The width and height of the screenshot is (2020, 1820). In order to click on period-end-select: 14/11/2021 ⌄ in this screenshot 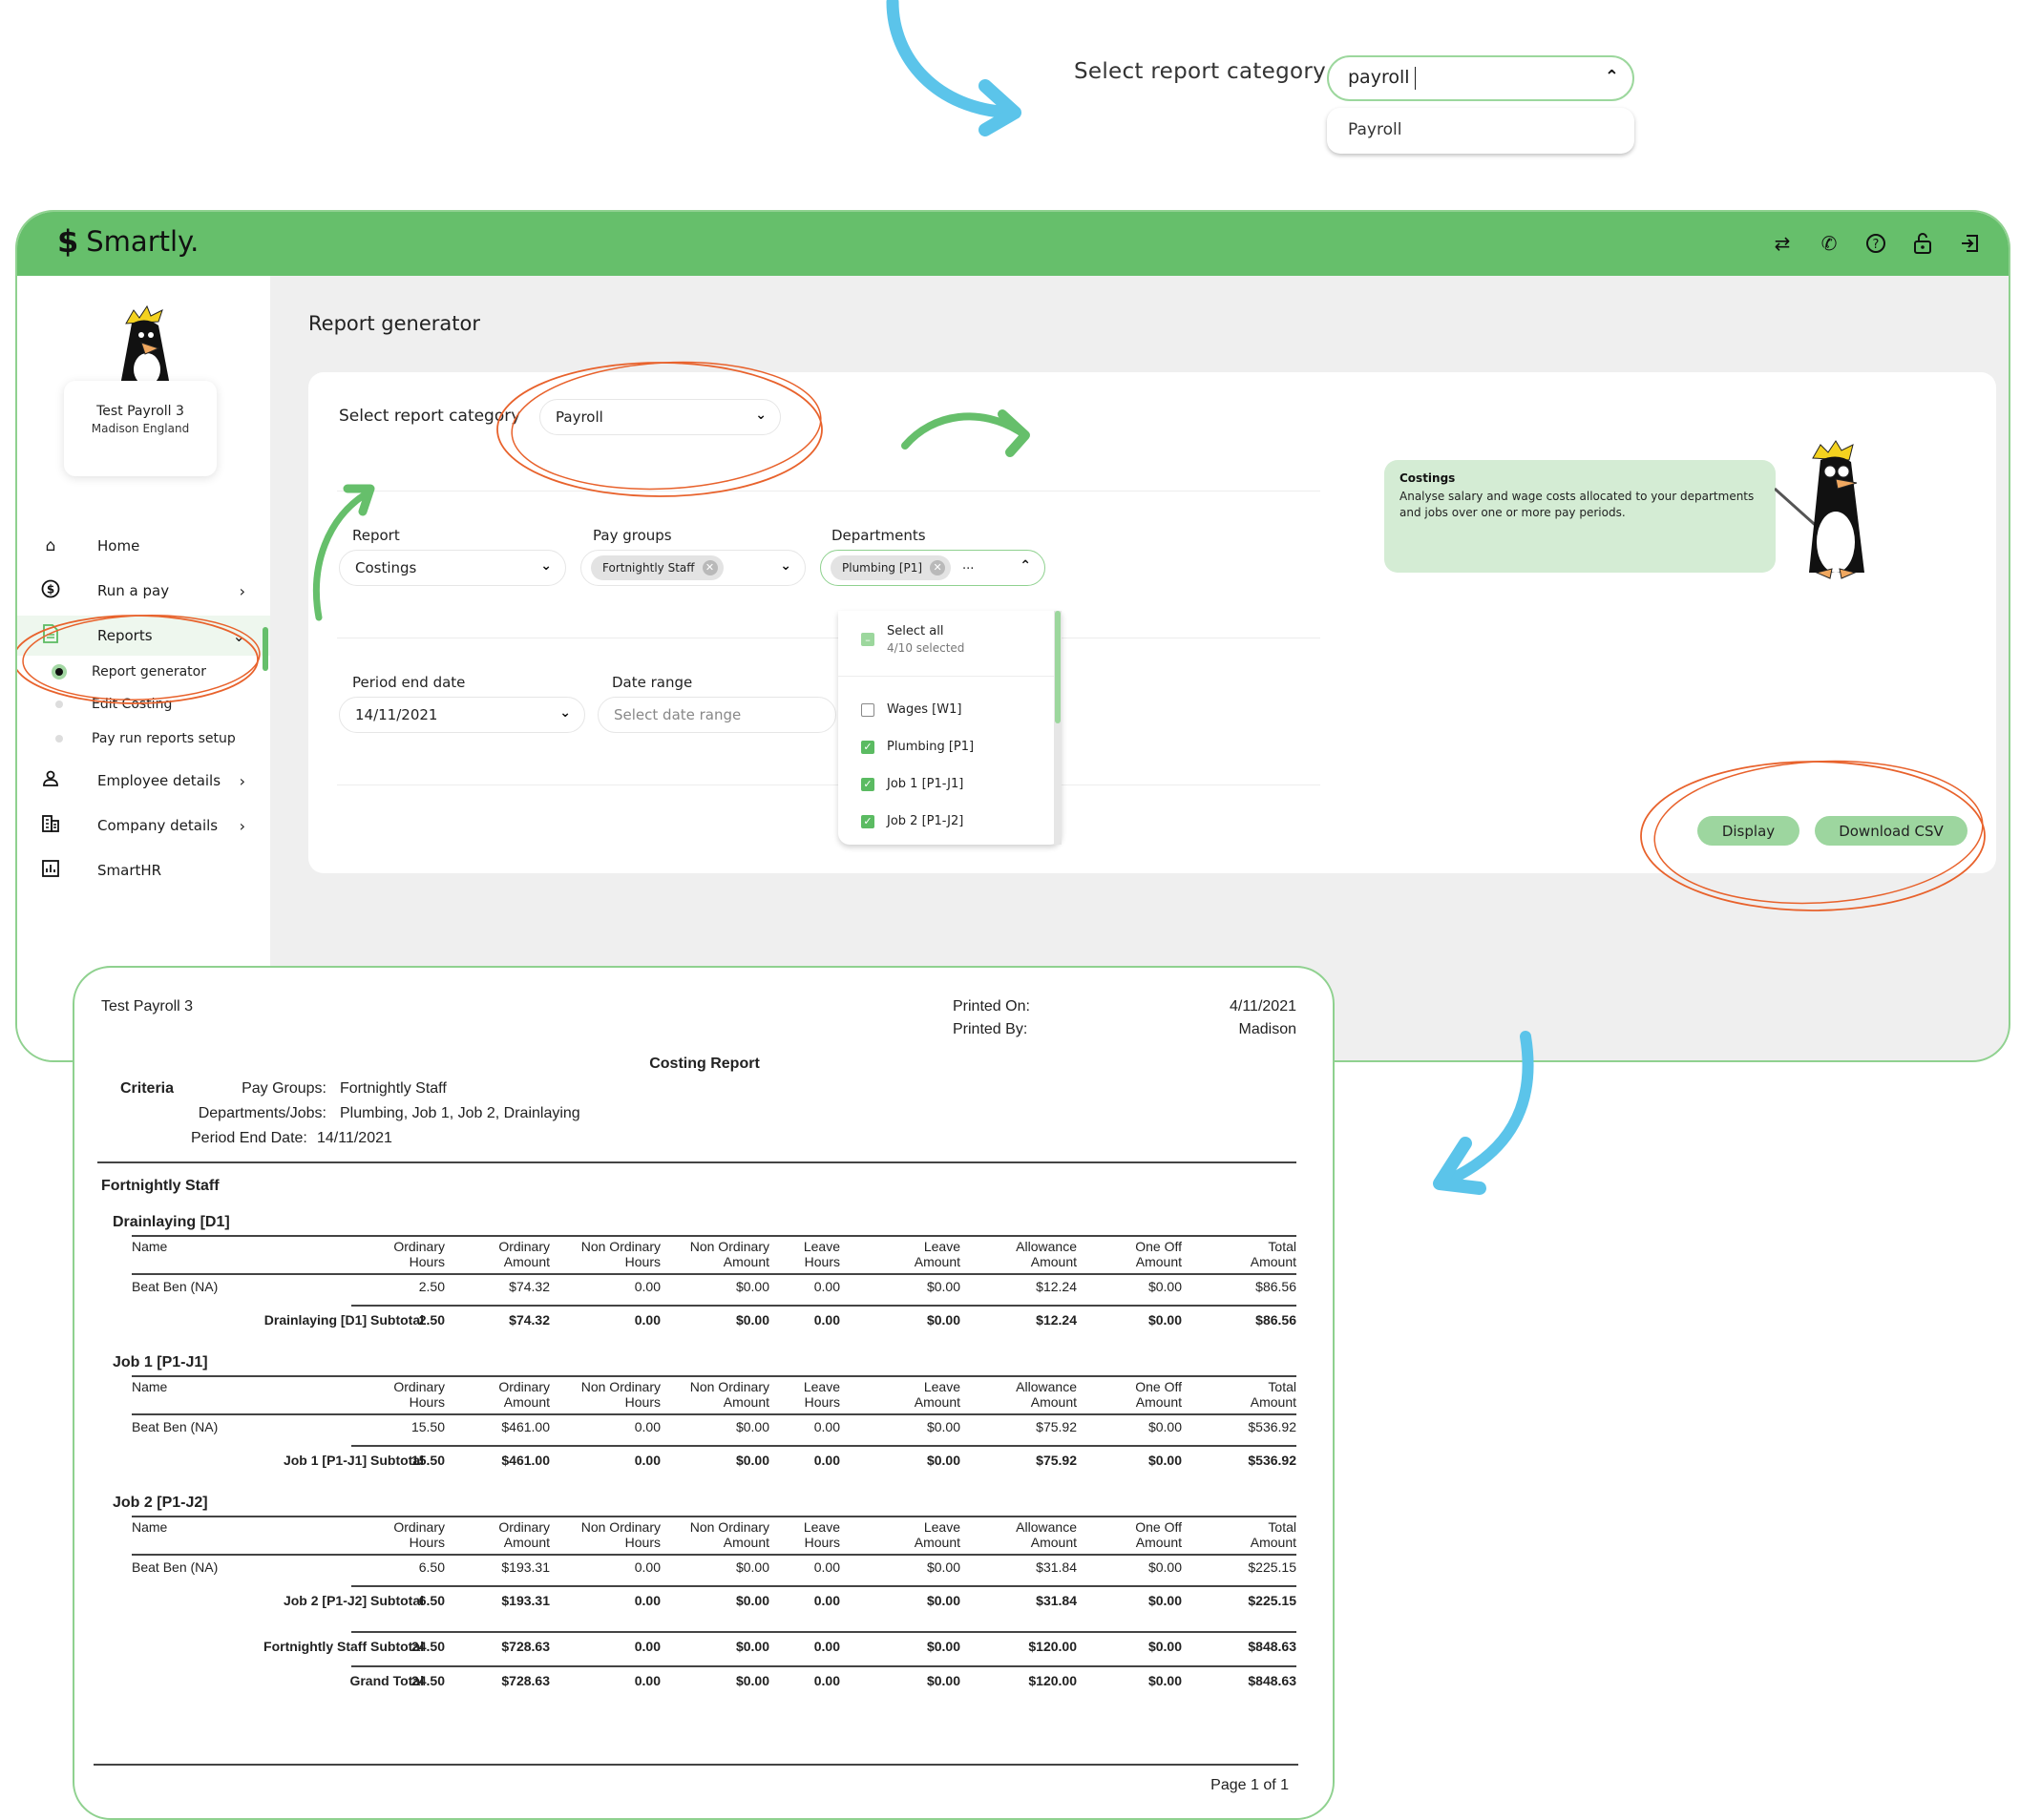, I will do `click(462, 715)`.